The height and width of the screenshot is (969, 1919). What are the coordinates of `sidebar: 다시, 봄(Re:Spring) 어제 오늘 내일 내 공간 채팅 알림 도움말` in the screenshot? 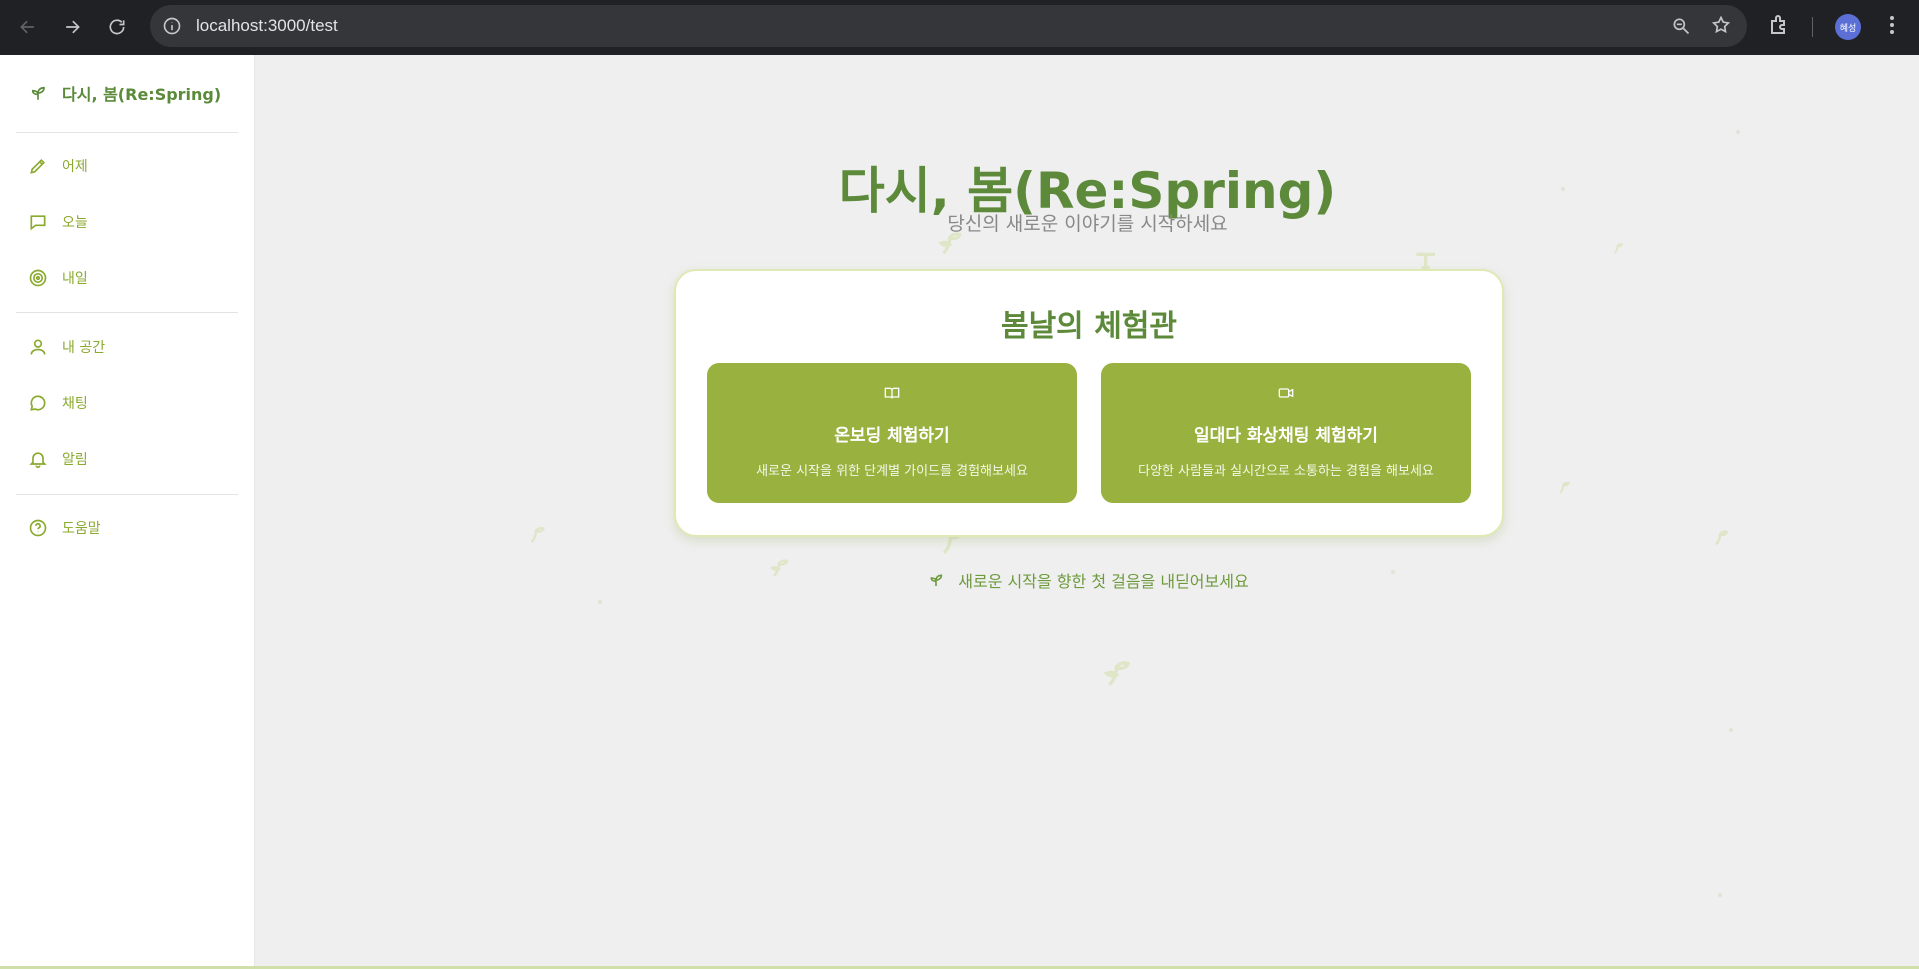 It's located at (127, 512).